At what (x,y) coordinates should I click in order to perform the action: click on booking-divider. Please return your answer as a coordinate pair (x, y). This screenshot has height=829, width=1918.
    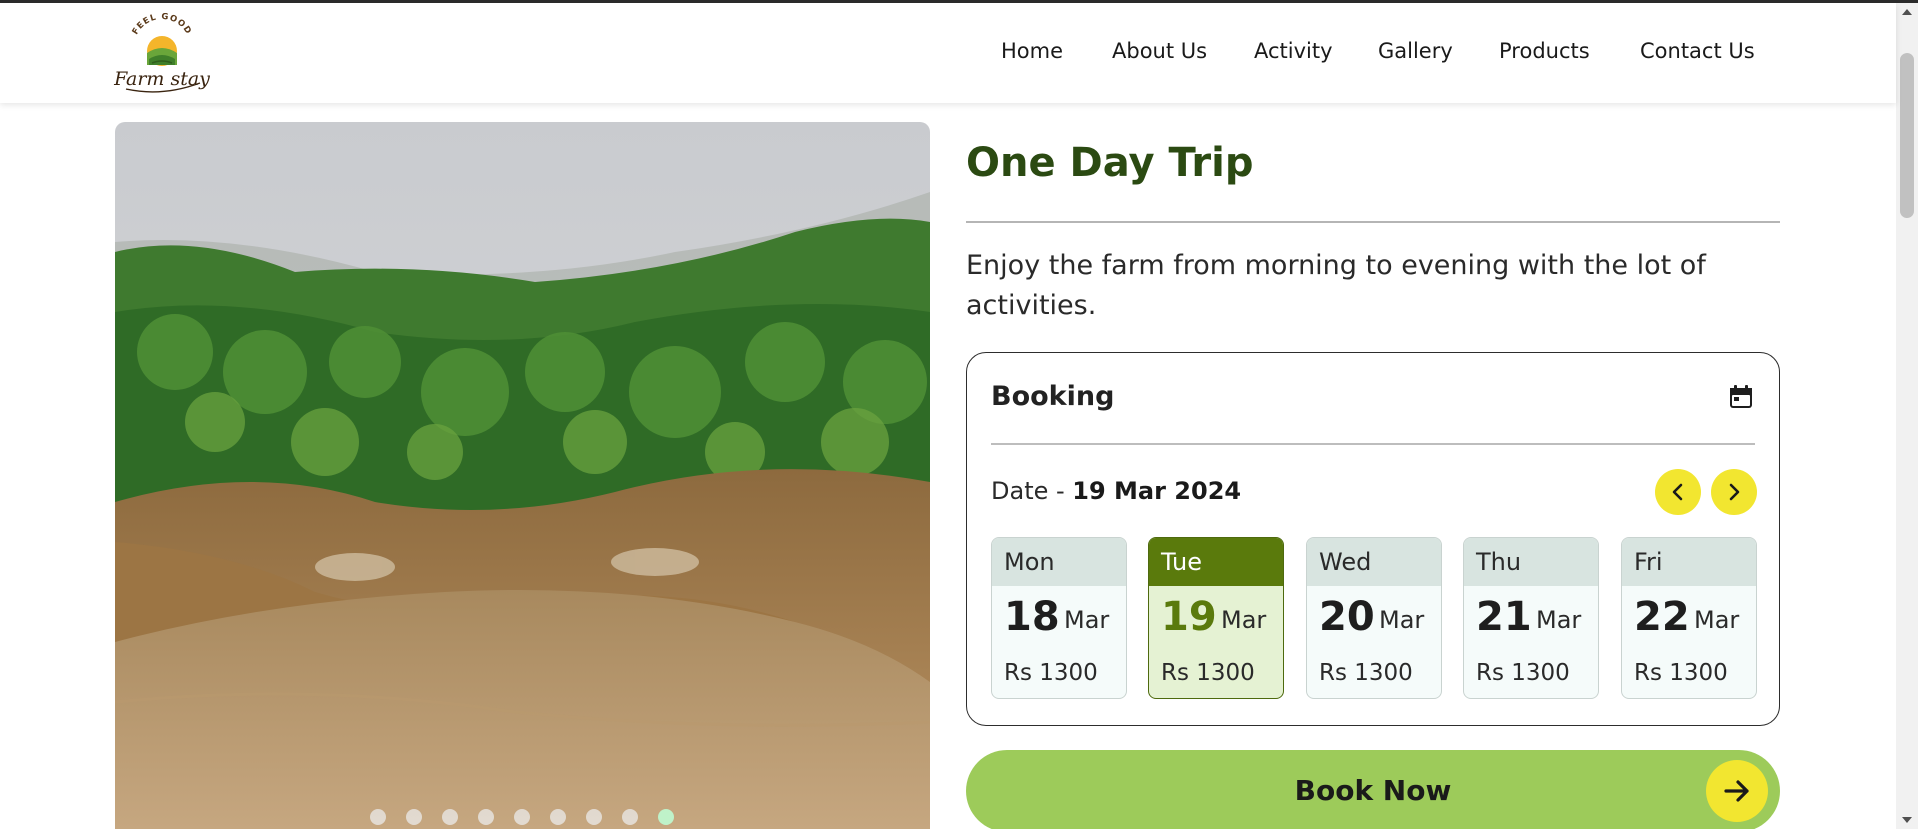
    Looking at the image, I should click on (1373, 444).